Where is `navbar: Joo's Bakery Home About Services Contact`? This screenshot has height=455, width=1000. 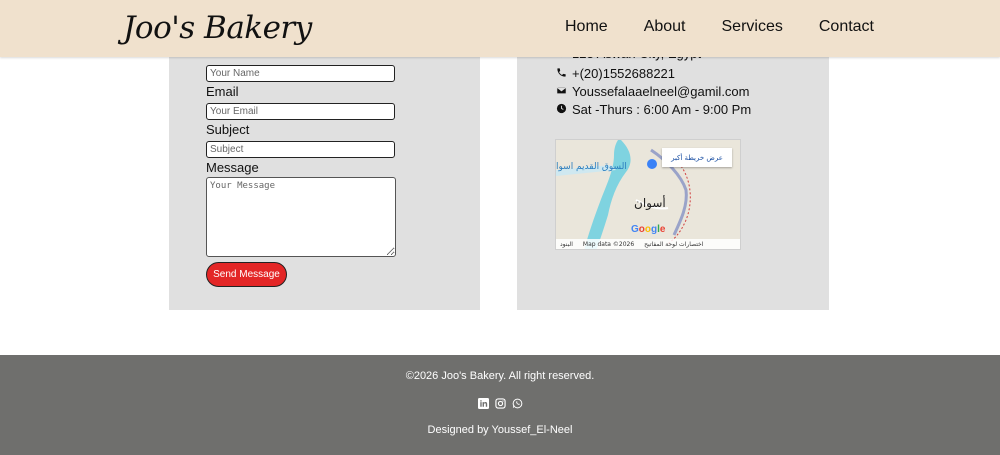 navbar: Joo's Bakery Home About Services Contact is located at coordinates (500, 28).